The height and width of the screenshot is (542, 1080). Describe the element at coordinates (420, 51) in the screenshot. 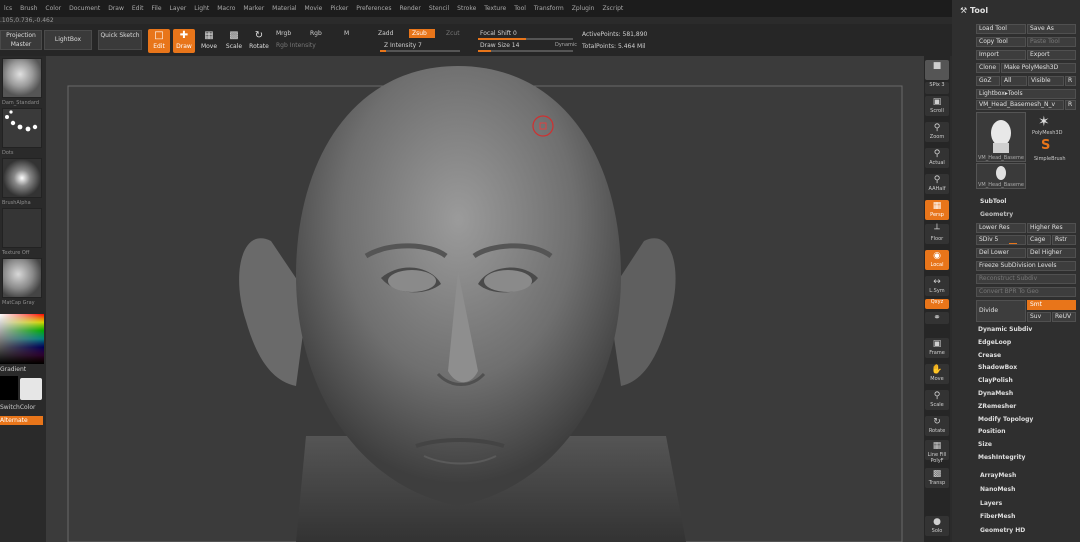

I see `z-intensity-track` at that location.